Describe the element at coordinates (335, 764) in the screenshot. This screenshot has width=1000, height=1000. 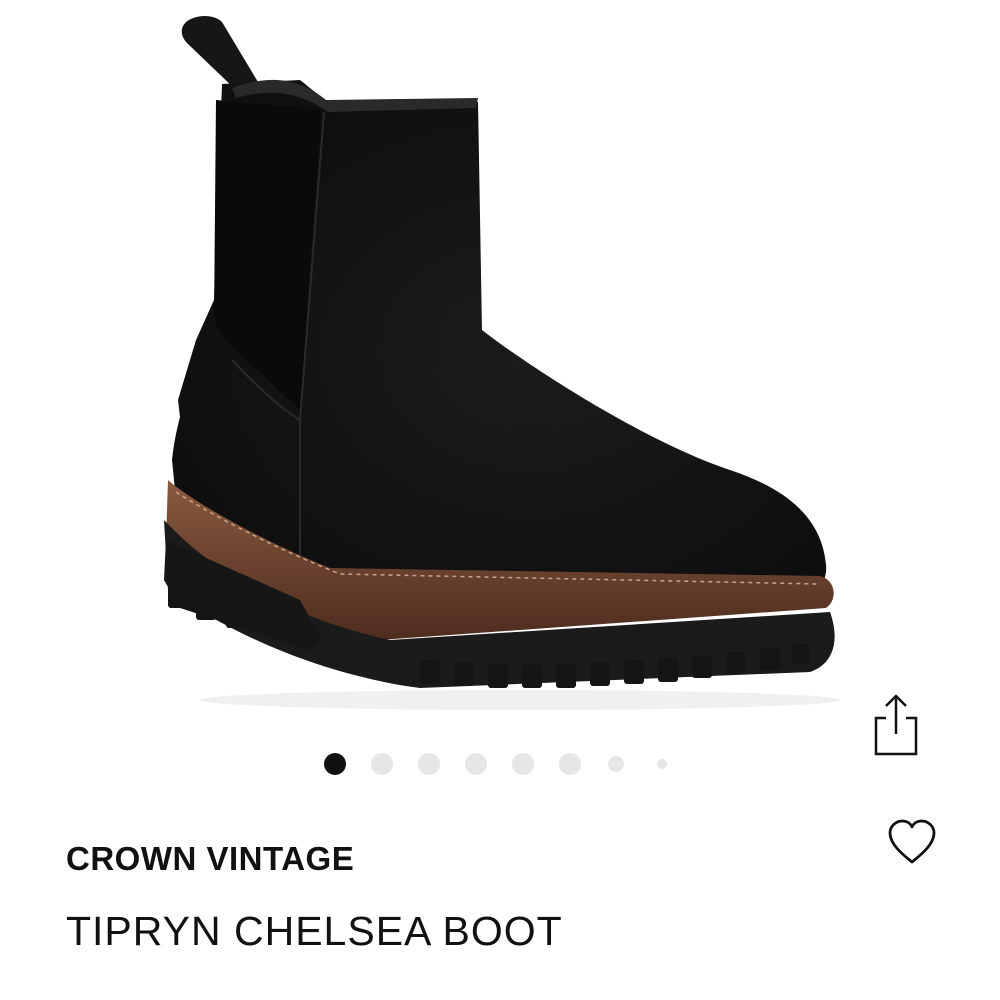
I see `carousel-dot-active` at that location.